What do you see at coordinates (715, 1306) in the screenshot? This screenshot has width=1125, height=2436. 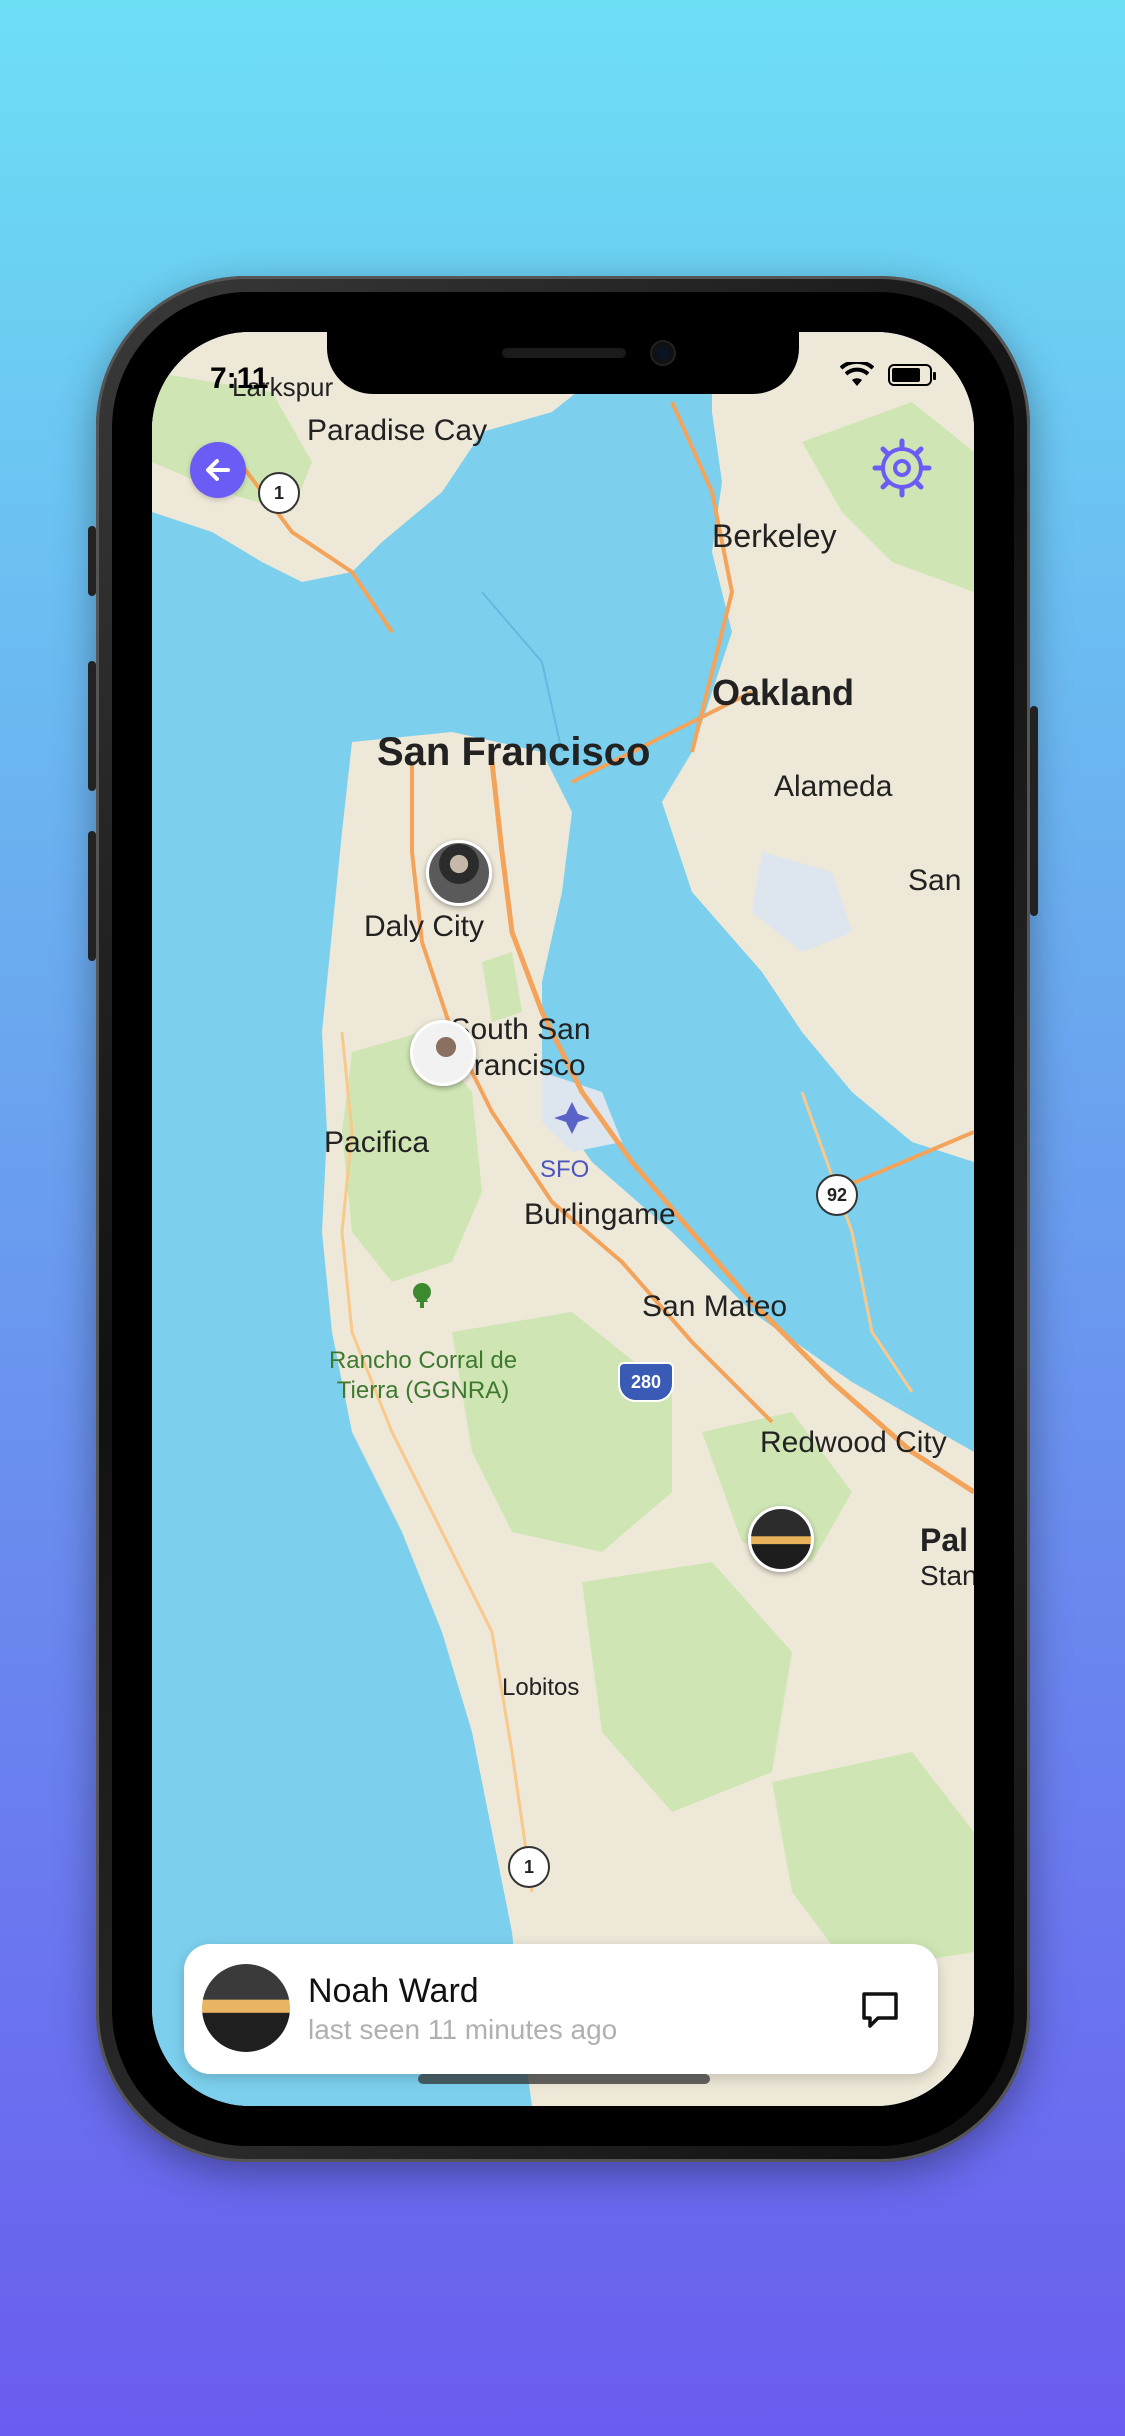 I see `map-label-san-mateo: San Mateo` at bounding box center [715, 1306].